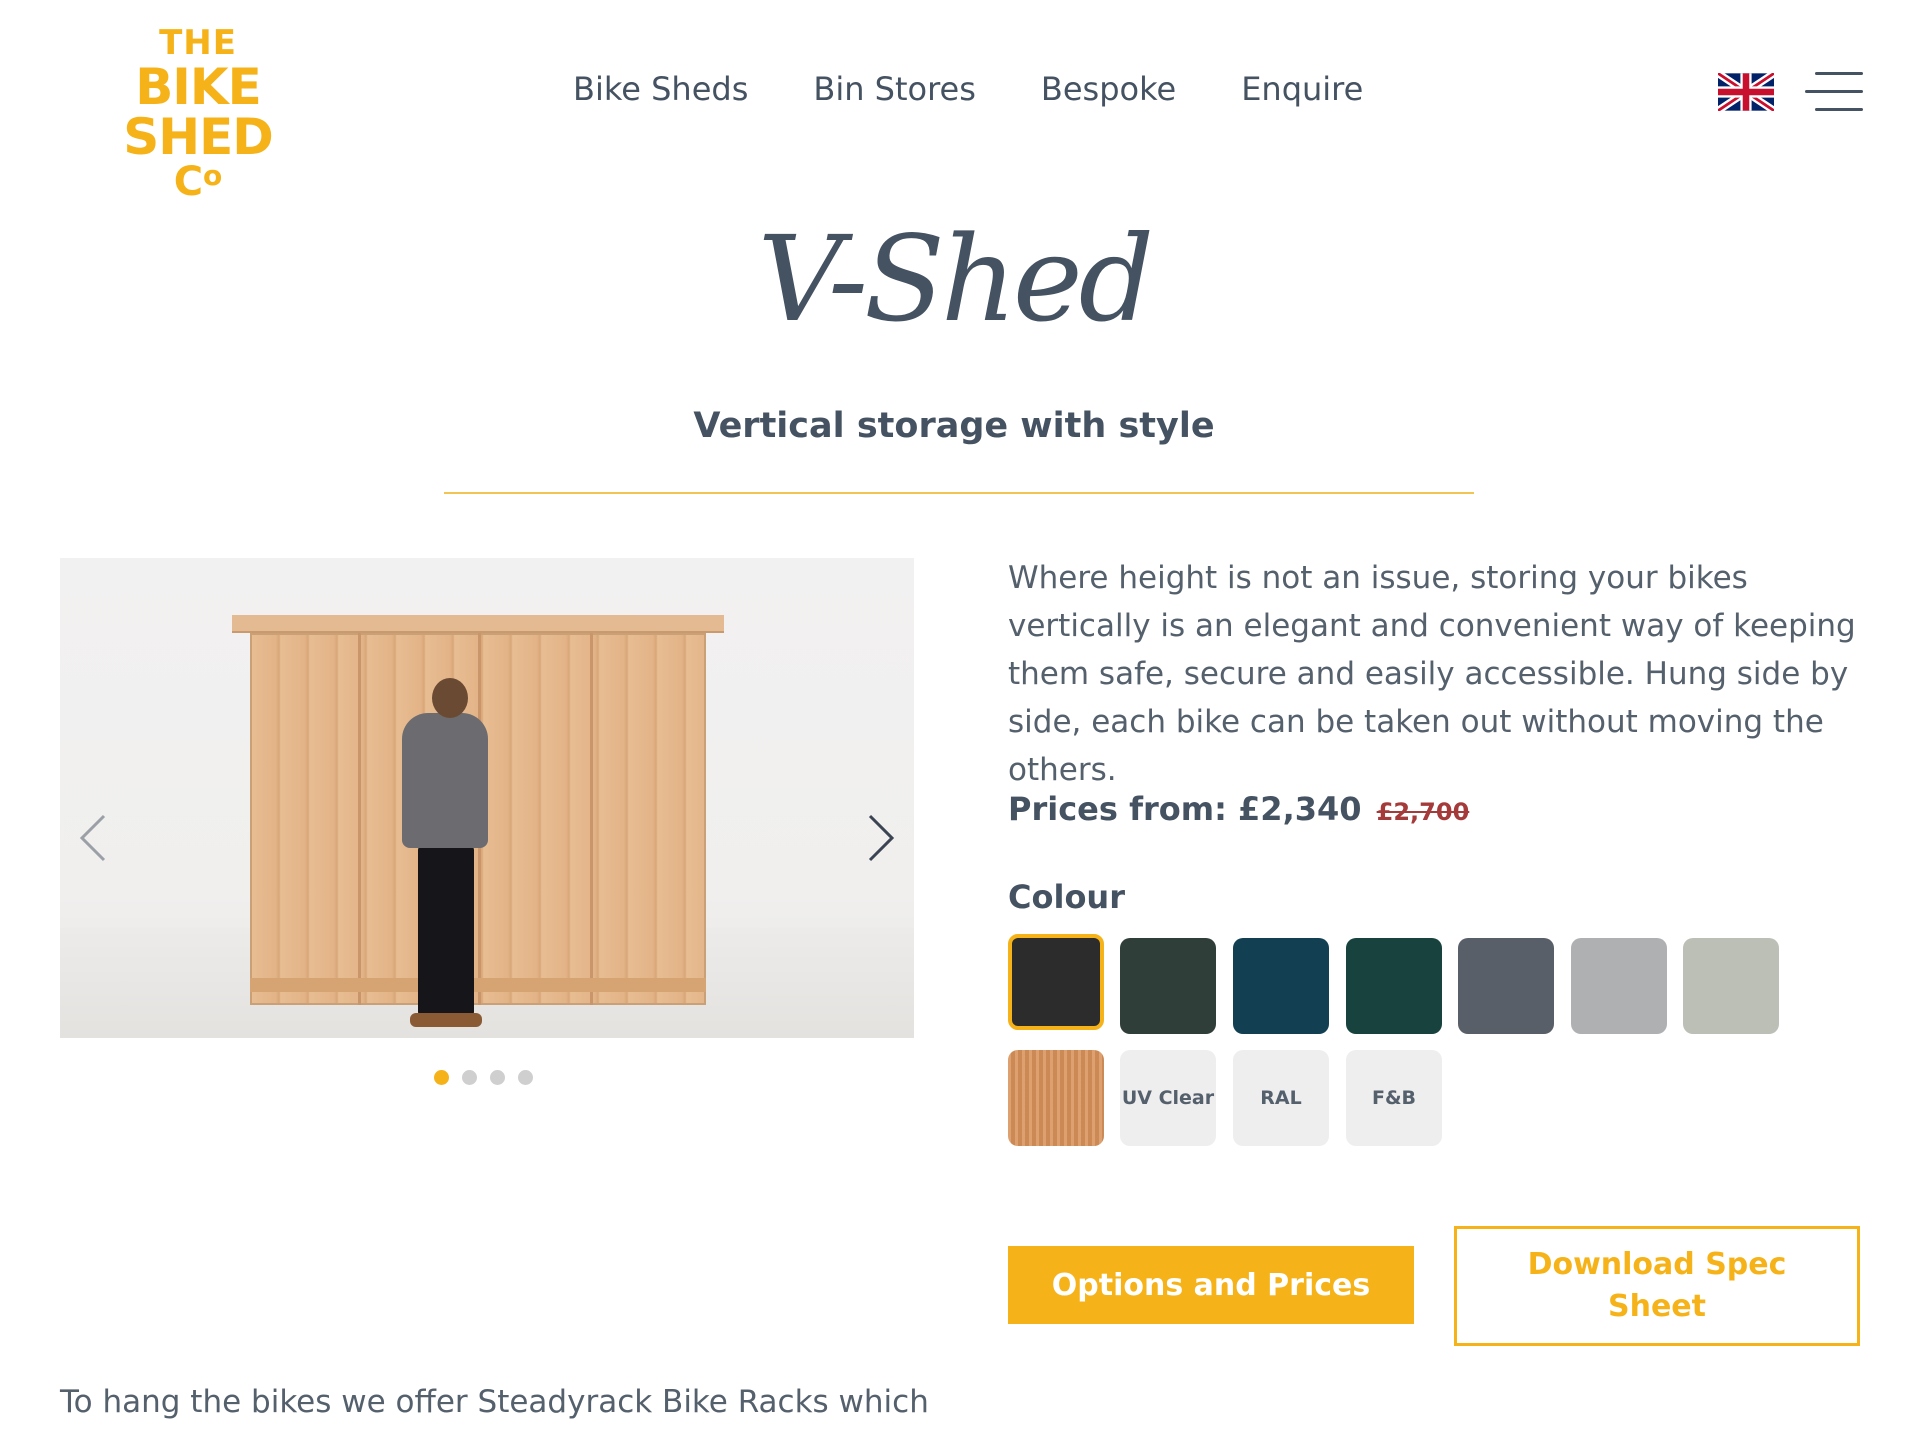  Describe the element at coordinates (1108, 89) in the screenshot. I see `nav-bespoke: Bespoke` at that location.